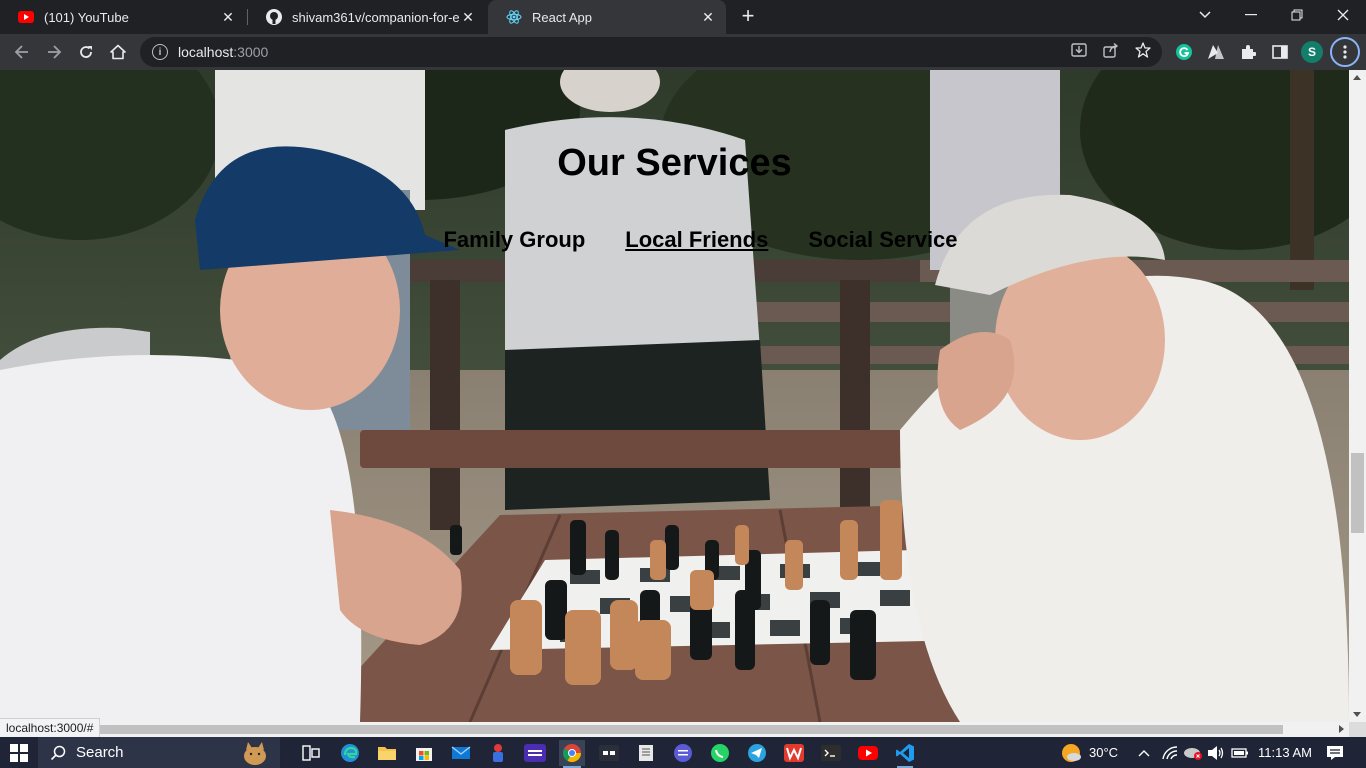 This screenshot has height=768, width=1366. Describe the element at coordinates (159, 752) in the screenshot. I see `taskbar-search-box: Search` at that location.